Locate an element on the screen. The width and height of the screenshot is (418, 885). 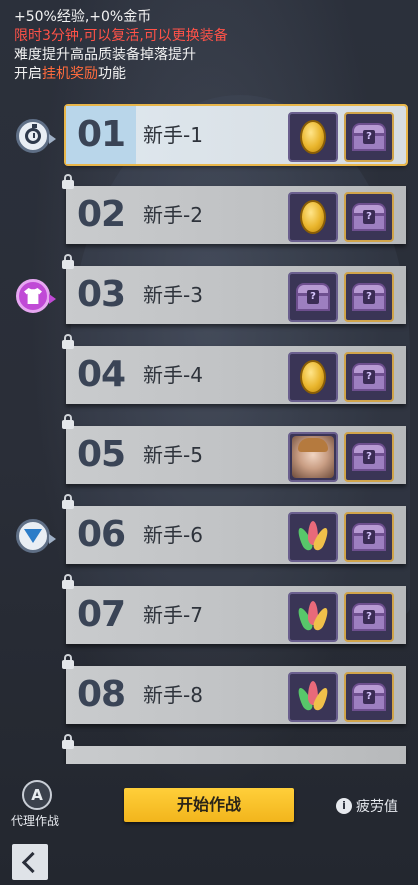
shield-icon is located at coordinates (36, 536).